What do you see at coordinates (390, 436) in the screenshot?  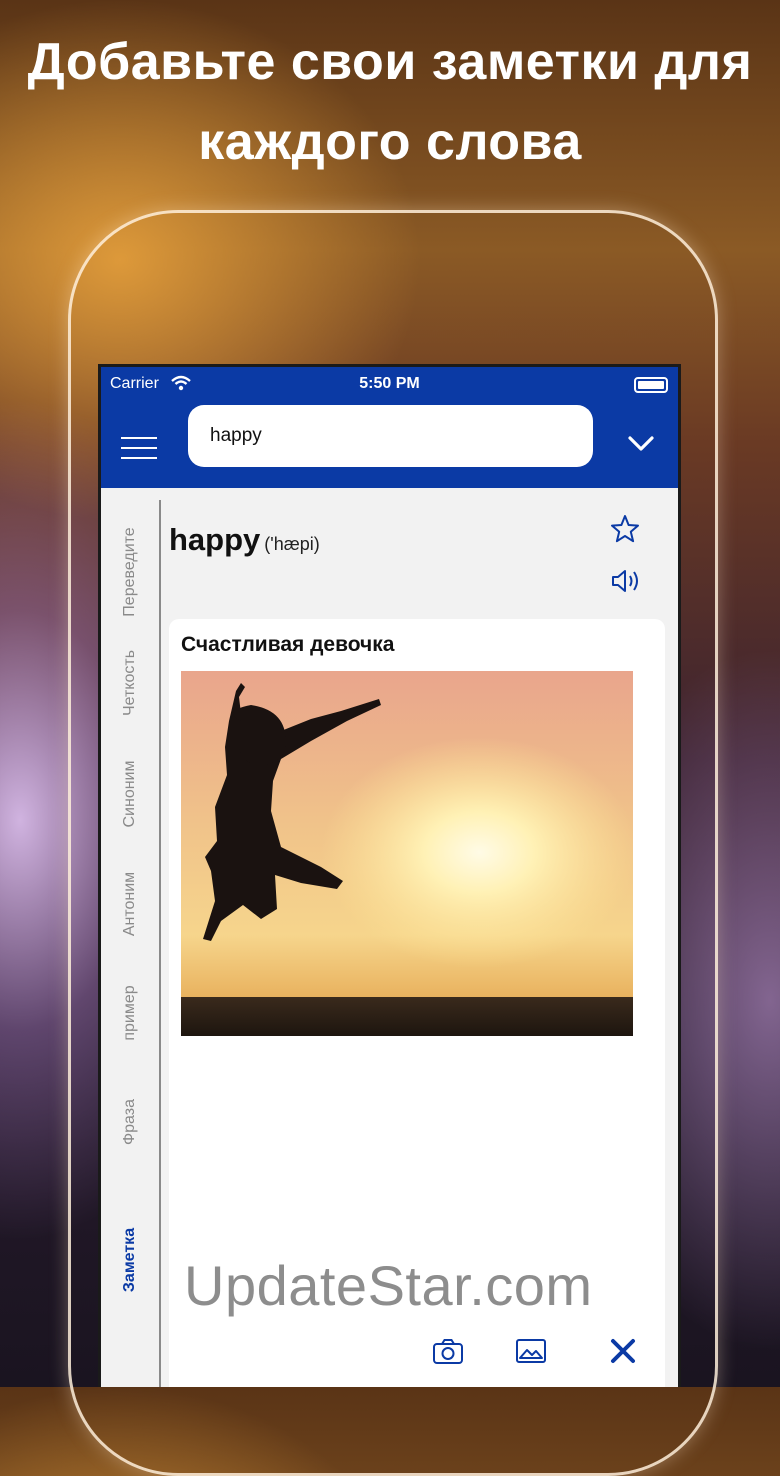 I see `search-input: happy` at bounding box center [390, 436].